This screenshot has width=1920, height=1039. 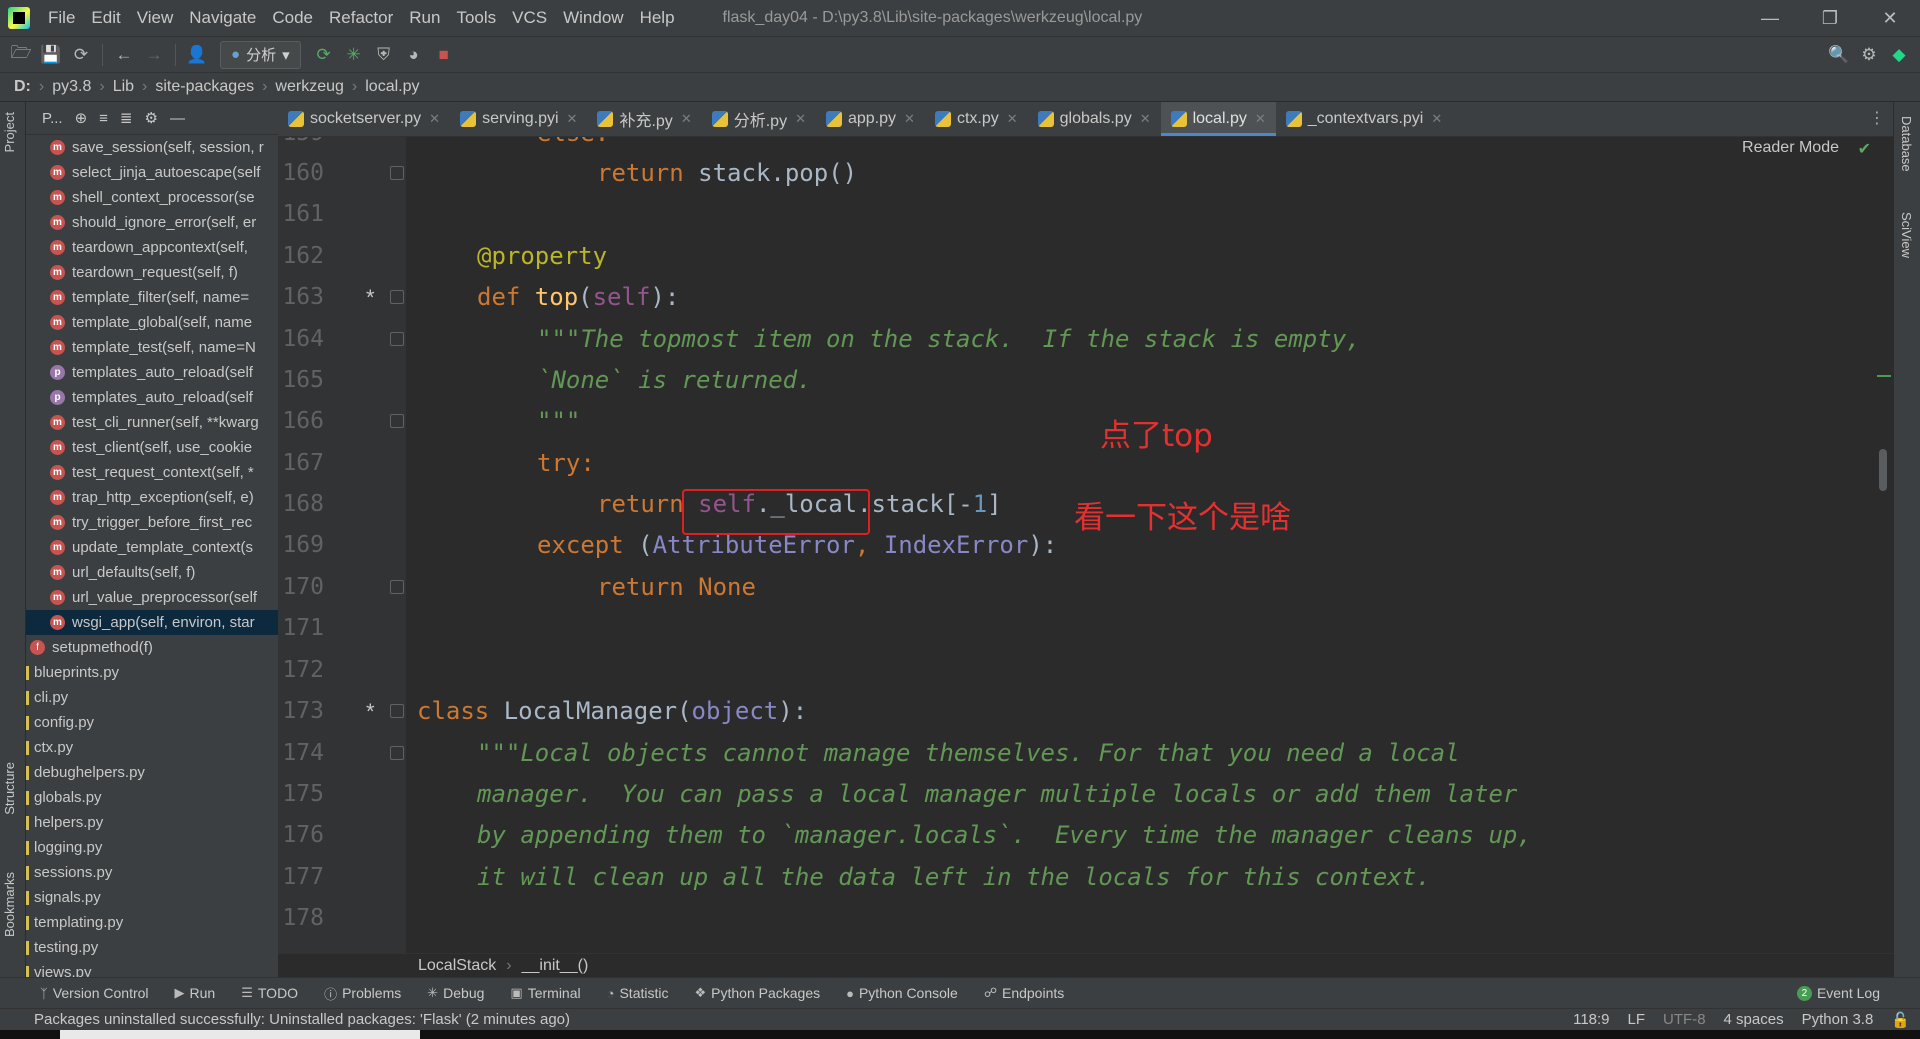 What do you see at coordinates (457, 966) in the screenshot?
I see `crumb-localstack: LocalStack` at bounding box center [457, 966].